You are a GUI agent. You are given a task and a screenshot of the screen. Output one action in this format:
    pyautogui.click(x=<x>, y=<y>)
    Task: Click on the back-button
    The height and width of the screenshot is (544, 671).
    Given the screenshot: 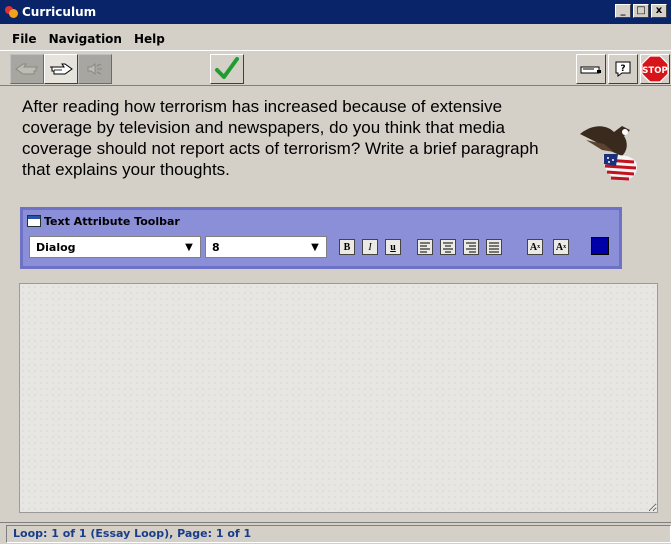 What is the action you would take?
    pyautogui.click(x=27, y=69)
    